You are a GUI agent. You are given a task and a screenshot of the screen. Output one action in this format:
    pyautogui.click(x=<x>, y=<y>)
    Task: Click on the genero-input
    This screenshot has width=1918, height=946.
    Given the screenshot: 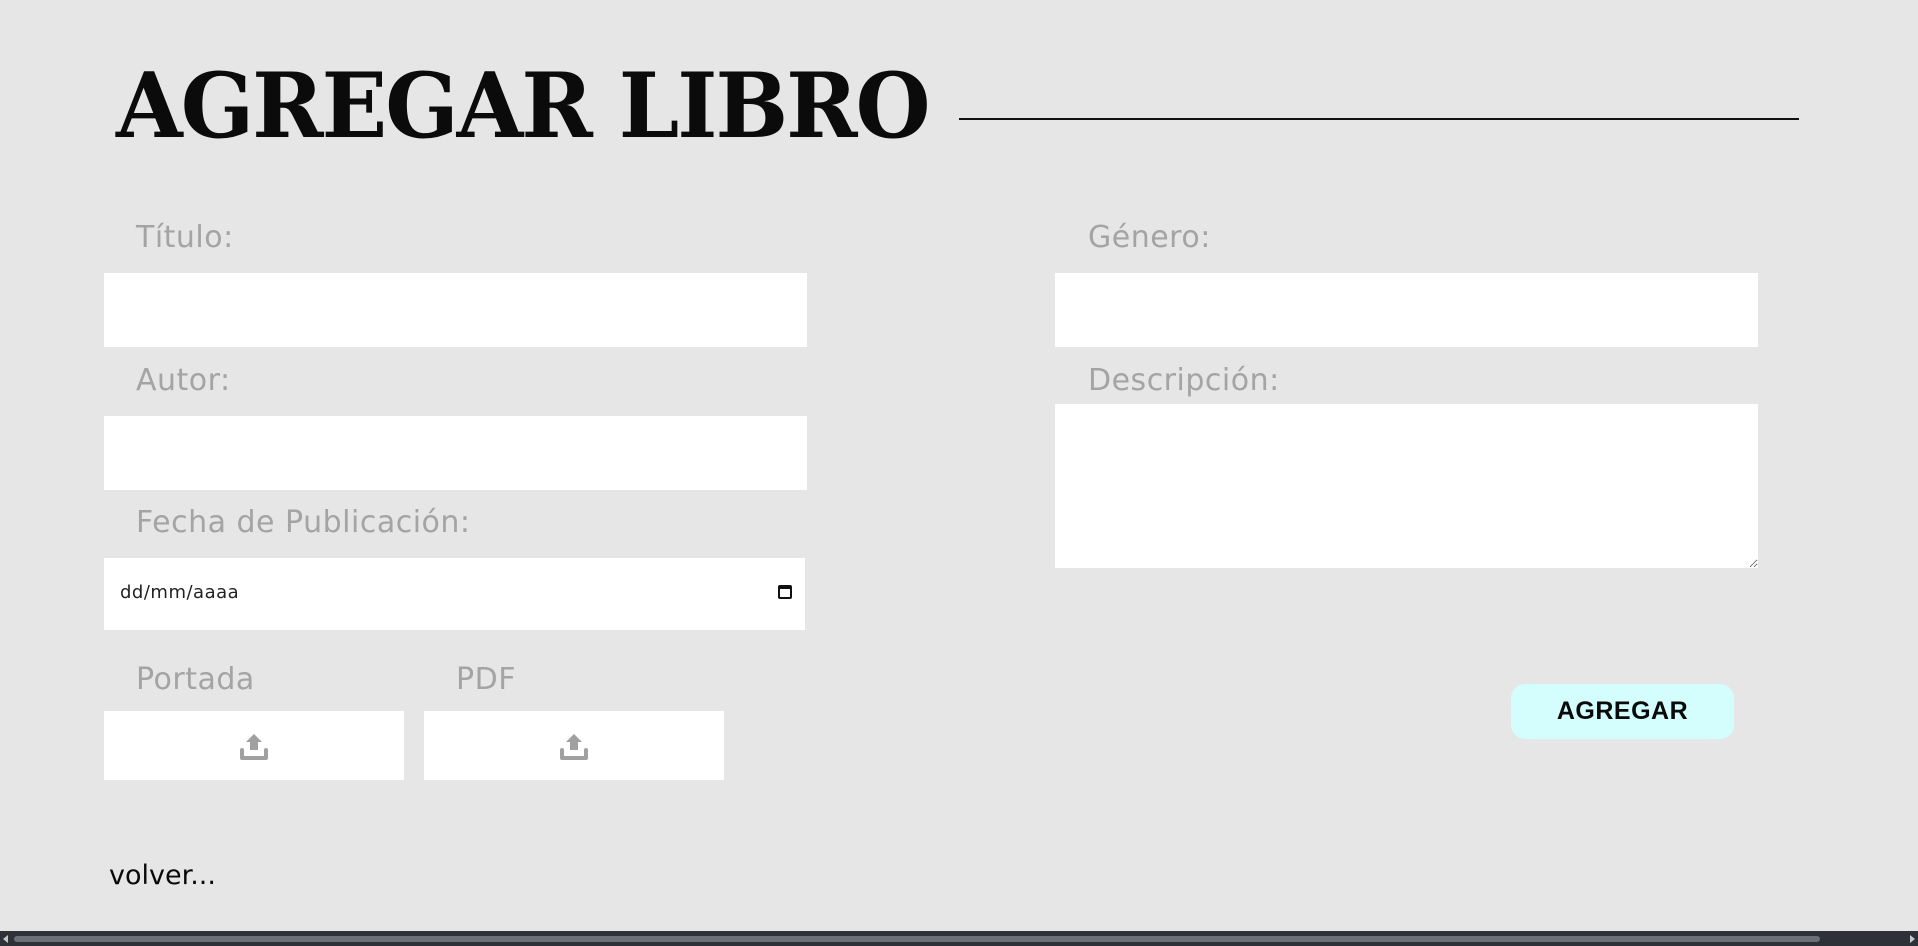 What is the action you would take?
    pyautogui.click(x=1406, y=310)
    